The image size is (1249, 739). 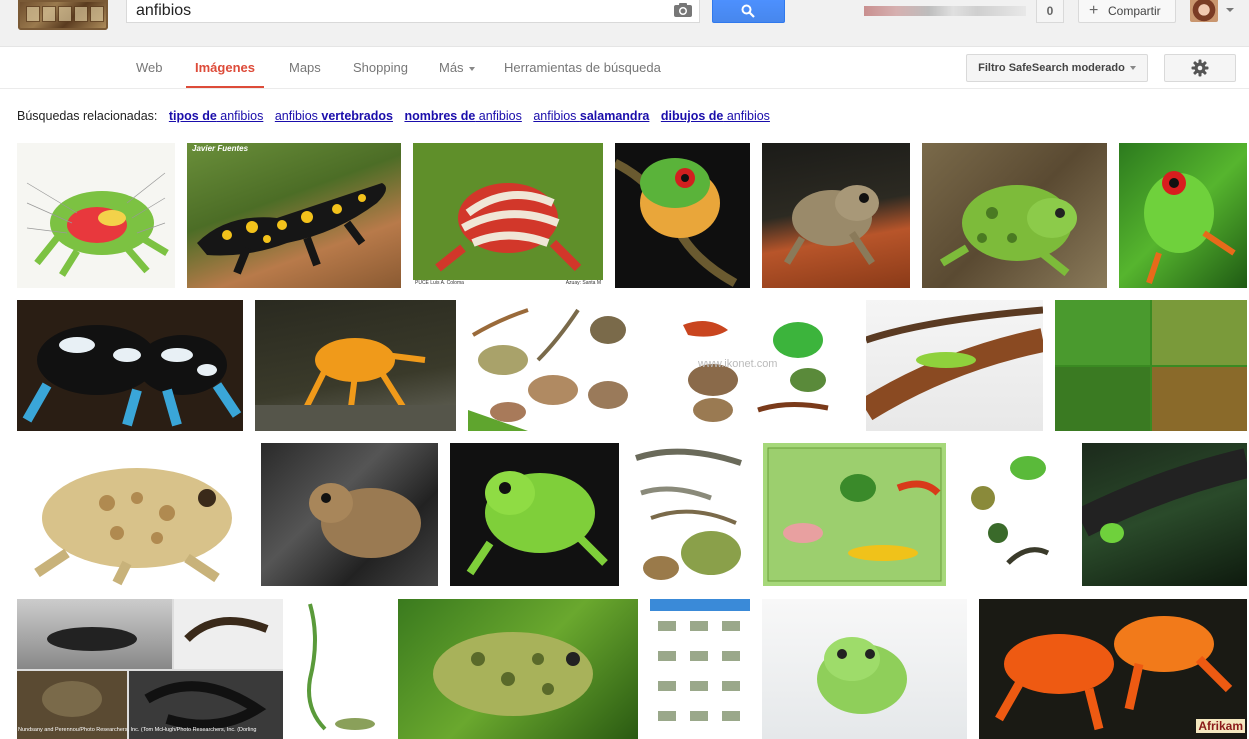 What do you see at coordinates (340, 669) in the screenshot?
I see `image-result-amphibian-border` at bounding box center [340, 669].